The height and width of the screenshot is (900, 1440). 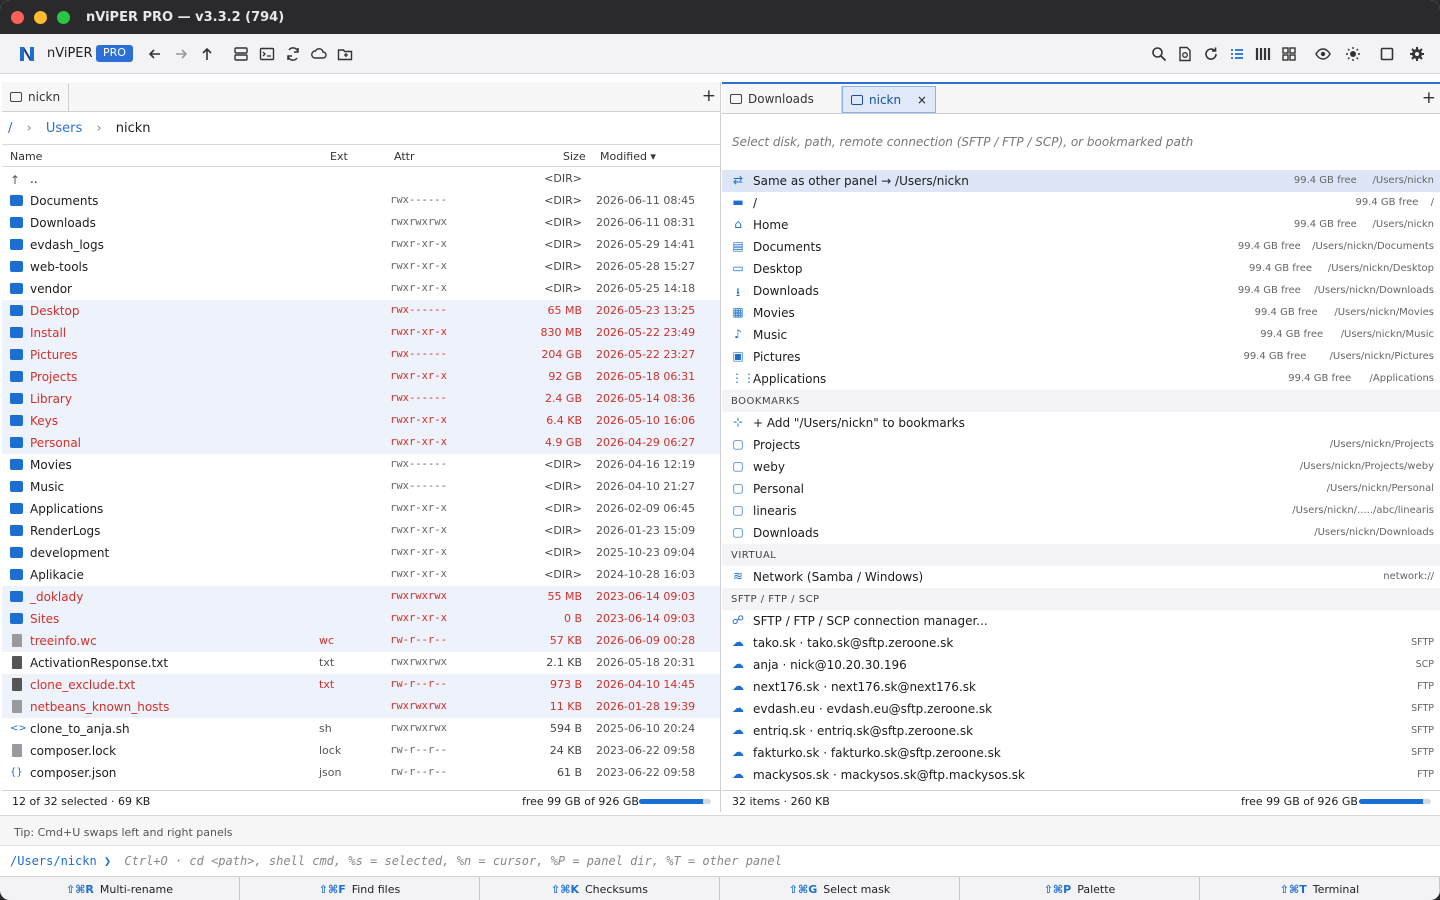 I want to click on settings-button, so click(x=1417, y=54).